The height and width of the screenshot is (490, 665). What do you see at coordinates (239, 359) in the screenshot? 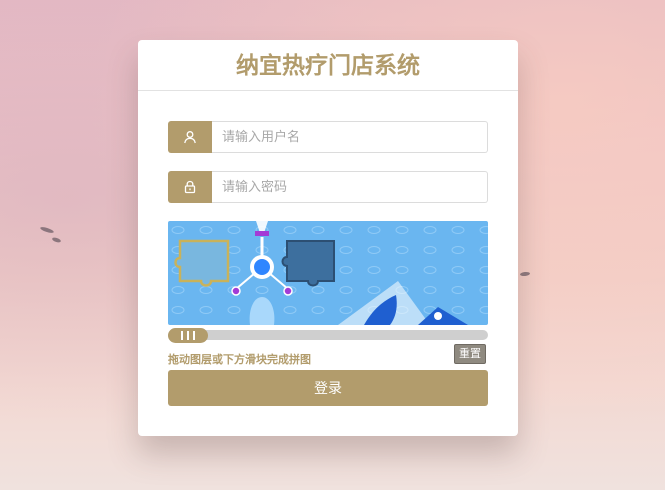
I see `captcha-hint: 拖动图层或下方滑块完成拼图` at bounding box center [239, 359].